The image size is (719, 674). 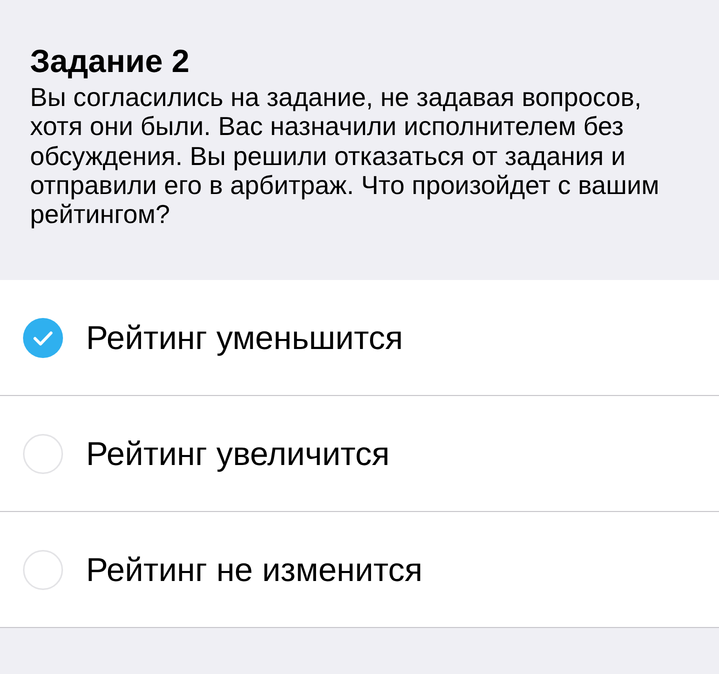 What do you see at coordinates (238, 454) in the screenshot?
I see `answer-option-label: Рейтинг увеличится` at bounding box center [238, 454].